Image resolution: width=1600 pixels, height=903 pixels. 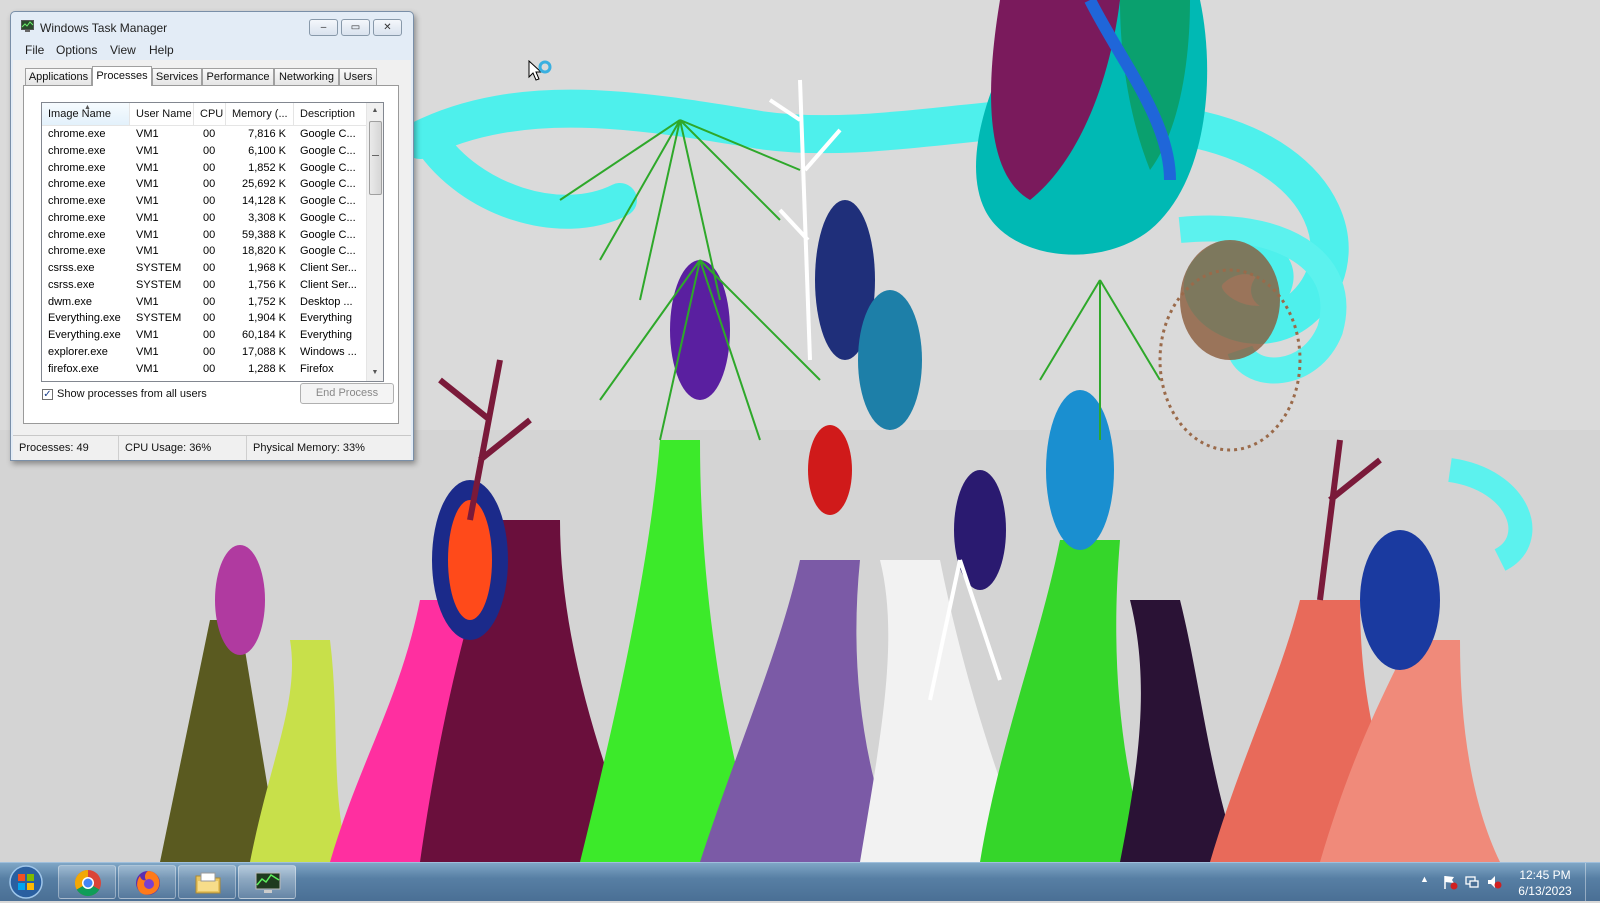 I want to click on busy-cursor-icon, so click(x=540, y=70).